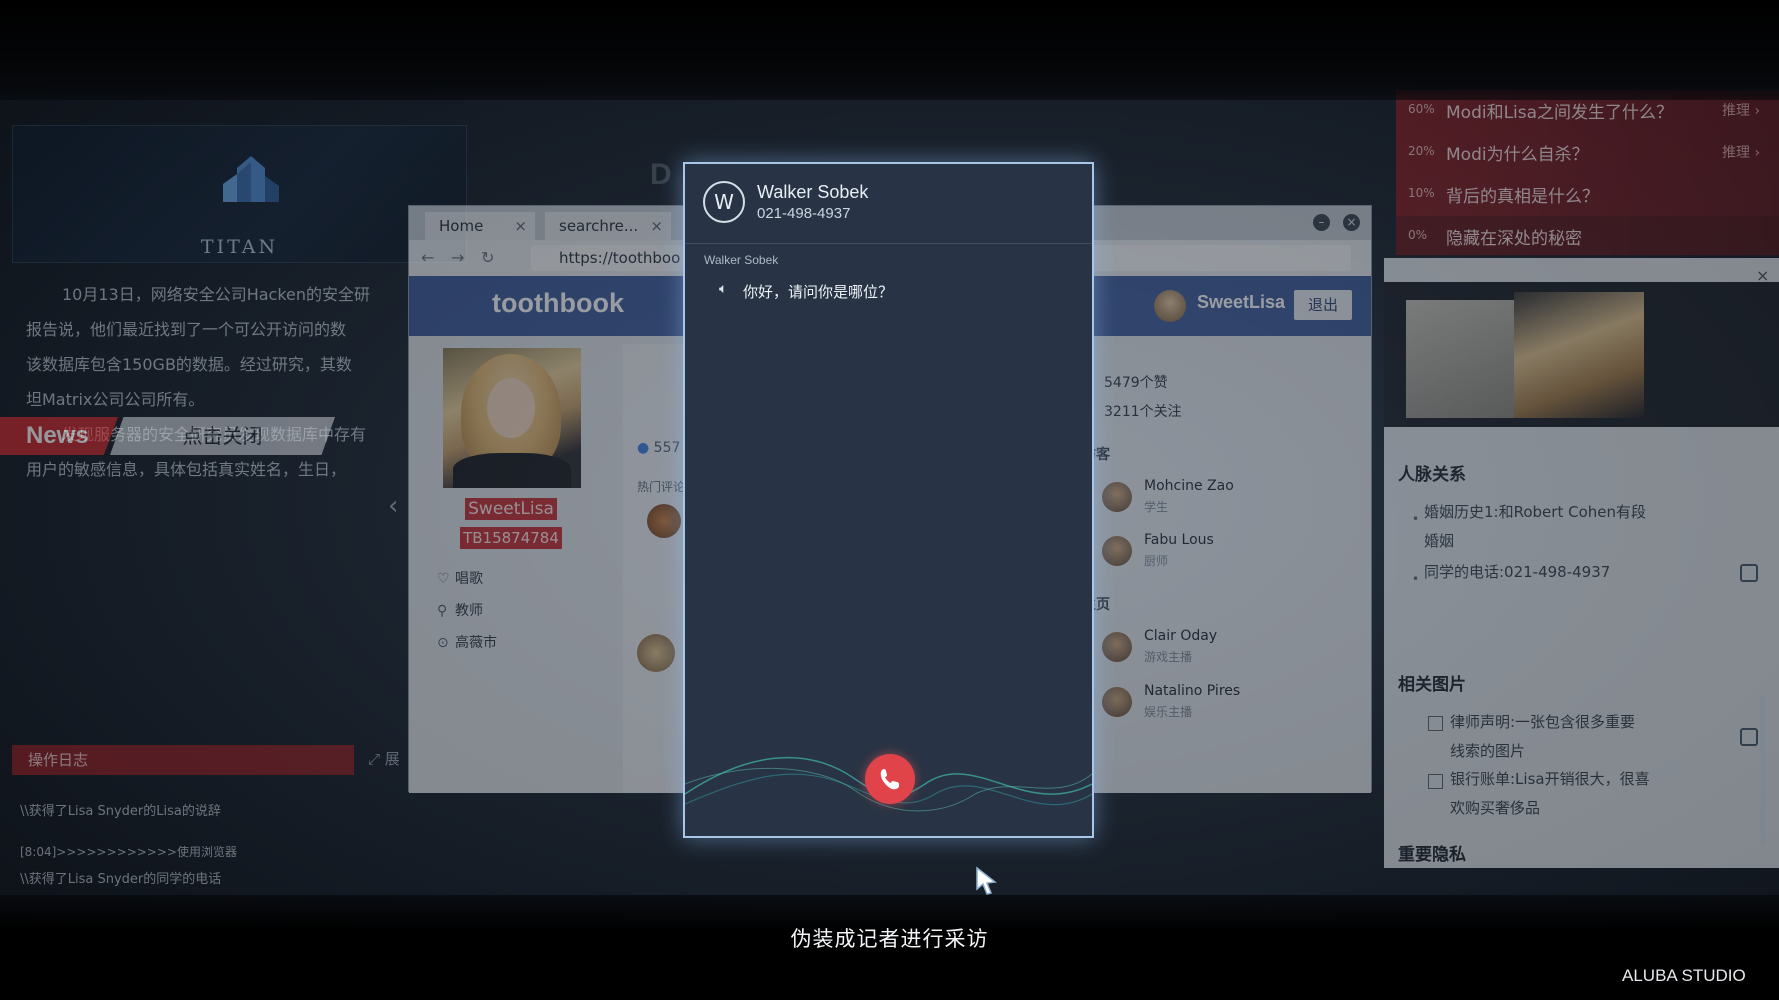  What do you see at coordinates (558, 303) in the screenshot?
I see `site-logo: toothbook` at bounding box center [558, 303].